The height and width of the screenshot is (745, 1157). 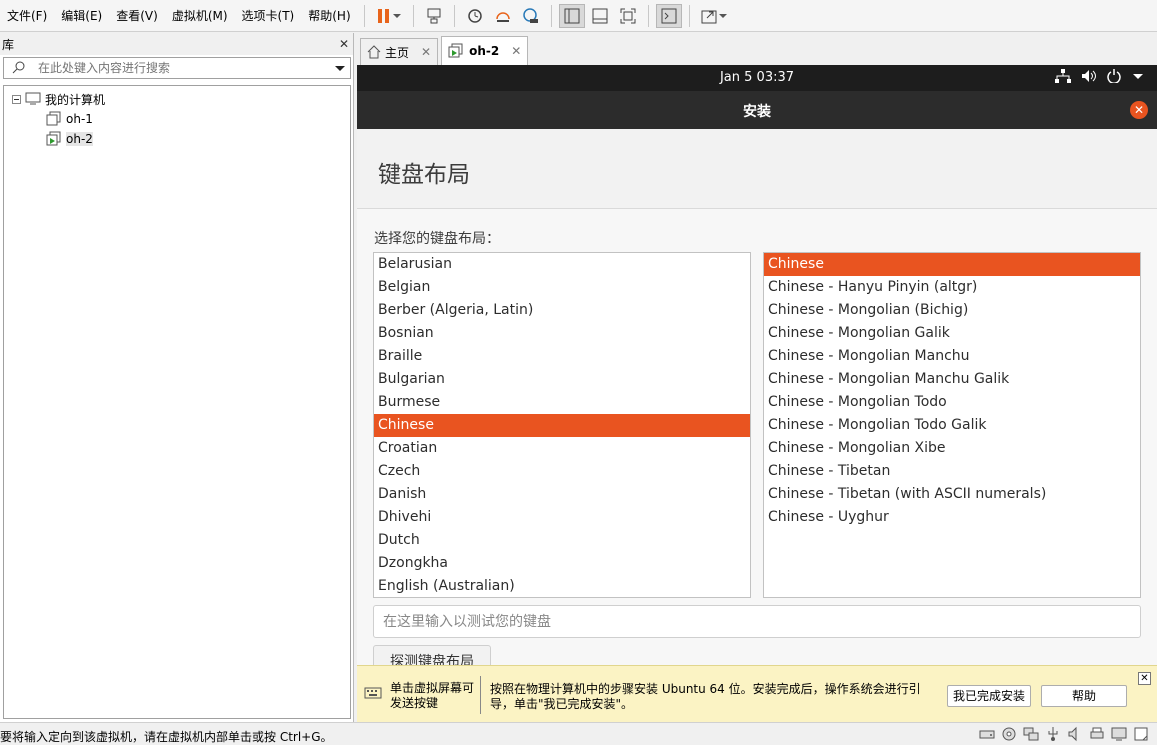 What do you see at coordinates (562, 402) in the screenshot?
I see `layout-row: Burmese` at bounding box center [562, 402].